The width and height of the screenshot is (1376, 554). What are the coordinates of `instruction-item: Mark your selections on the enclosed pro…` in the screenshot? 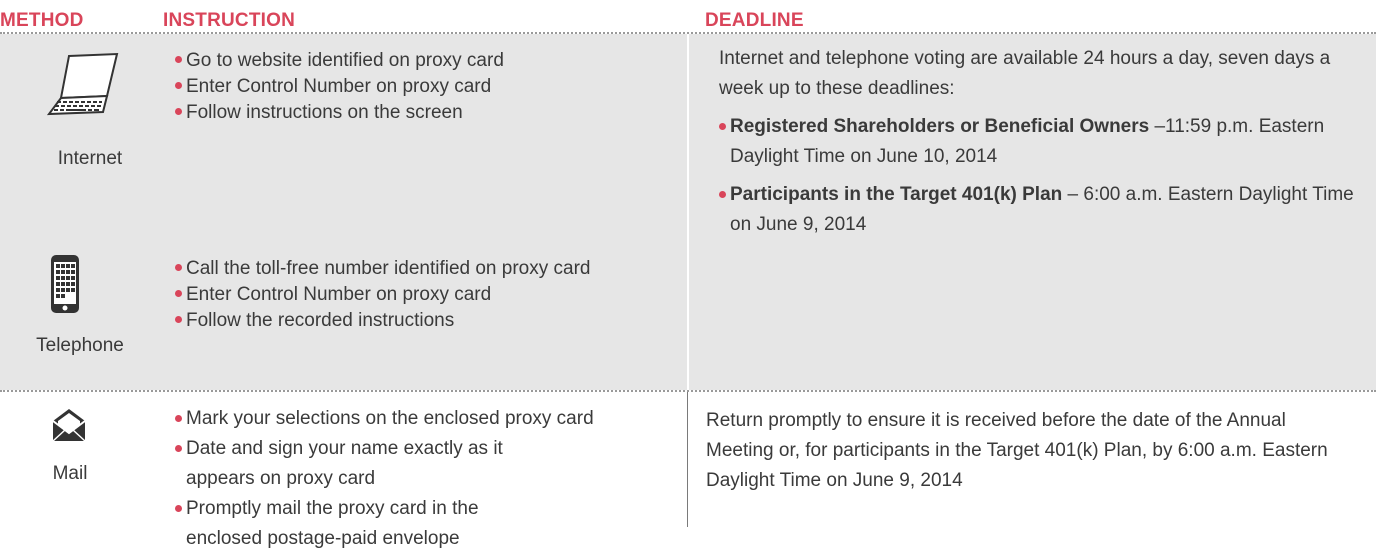 It's located at (425, 419).